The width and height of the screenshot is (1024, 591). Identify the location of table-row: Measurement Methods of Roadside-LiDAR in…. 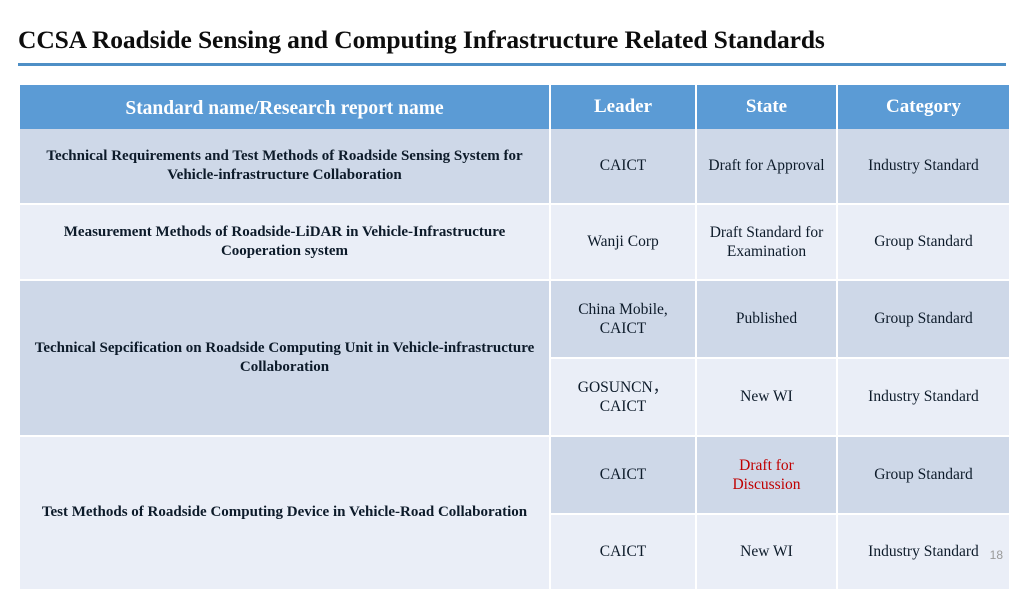
(514, 243).